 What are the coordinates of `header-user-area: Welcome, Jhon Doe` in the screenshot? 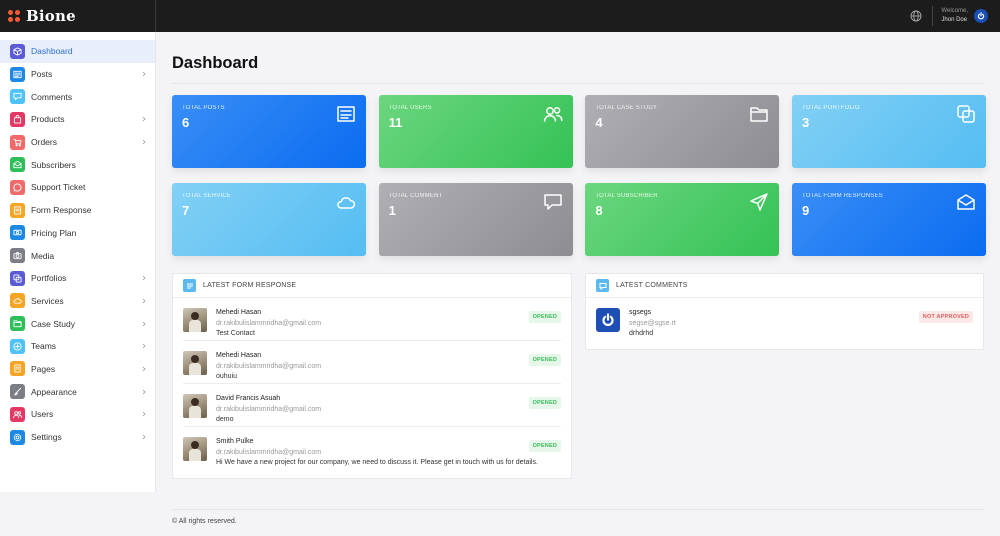 It's located at (955, 16).